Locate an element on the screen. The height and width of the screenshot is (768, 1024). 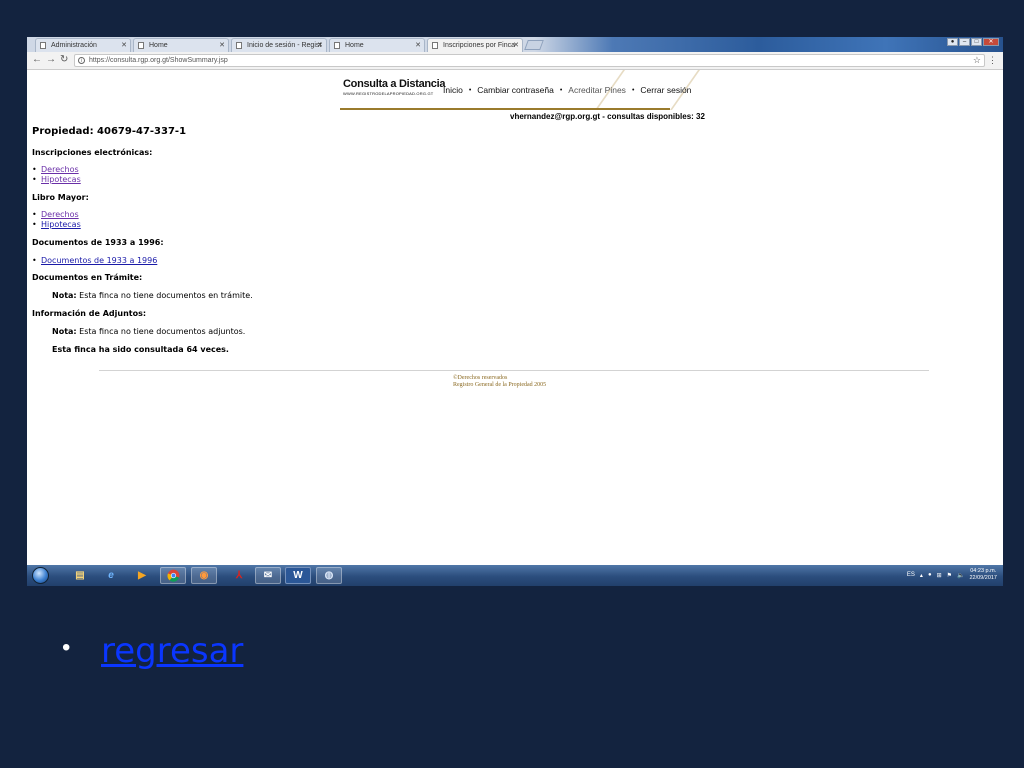
link-documentos-1933-1996: Documentos de 1933 a 1996 is located at coordinates (99, 260).